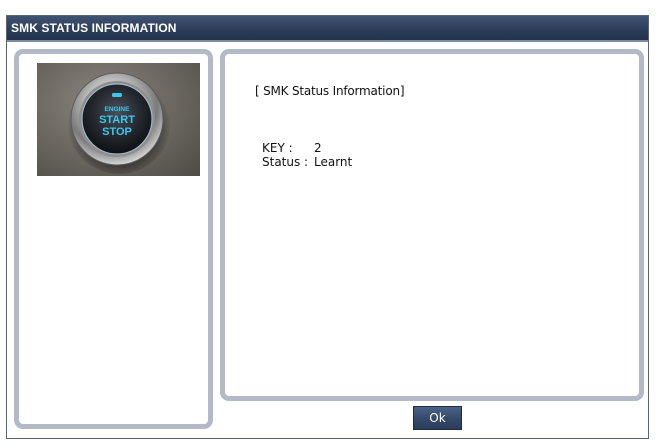 This screenshot has height=445, width=657. I want to click on start-label: START, so click(117, 120).